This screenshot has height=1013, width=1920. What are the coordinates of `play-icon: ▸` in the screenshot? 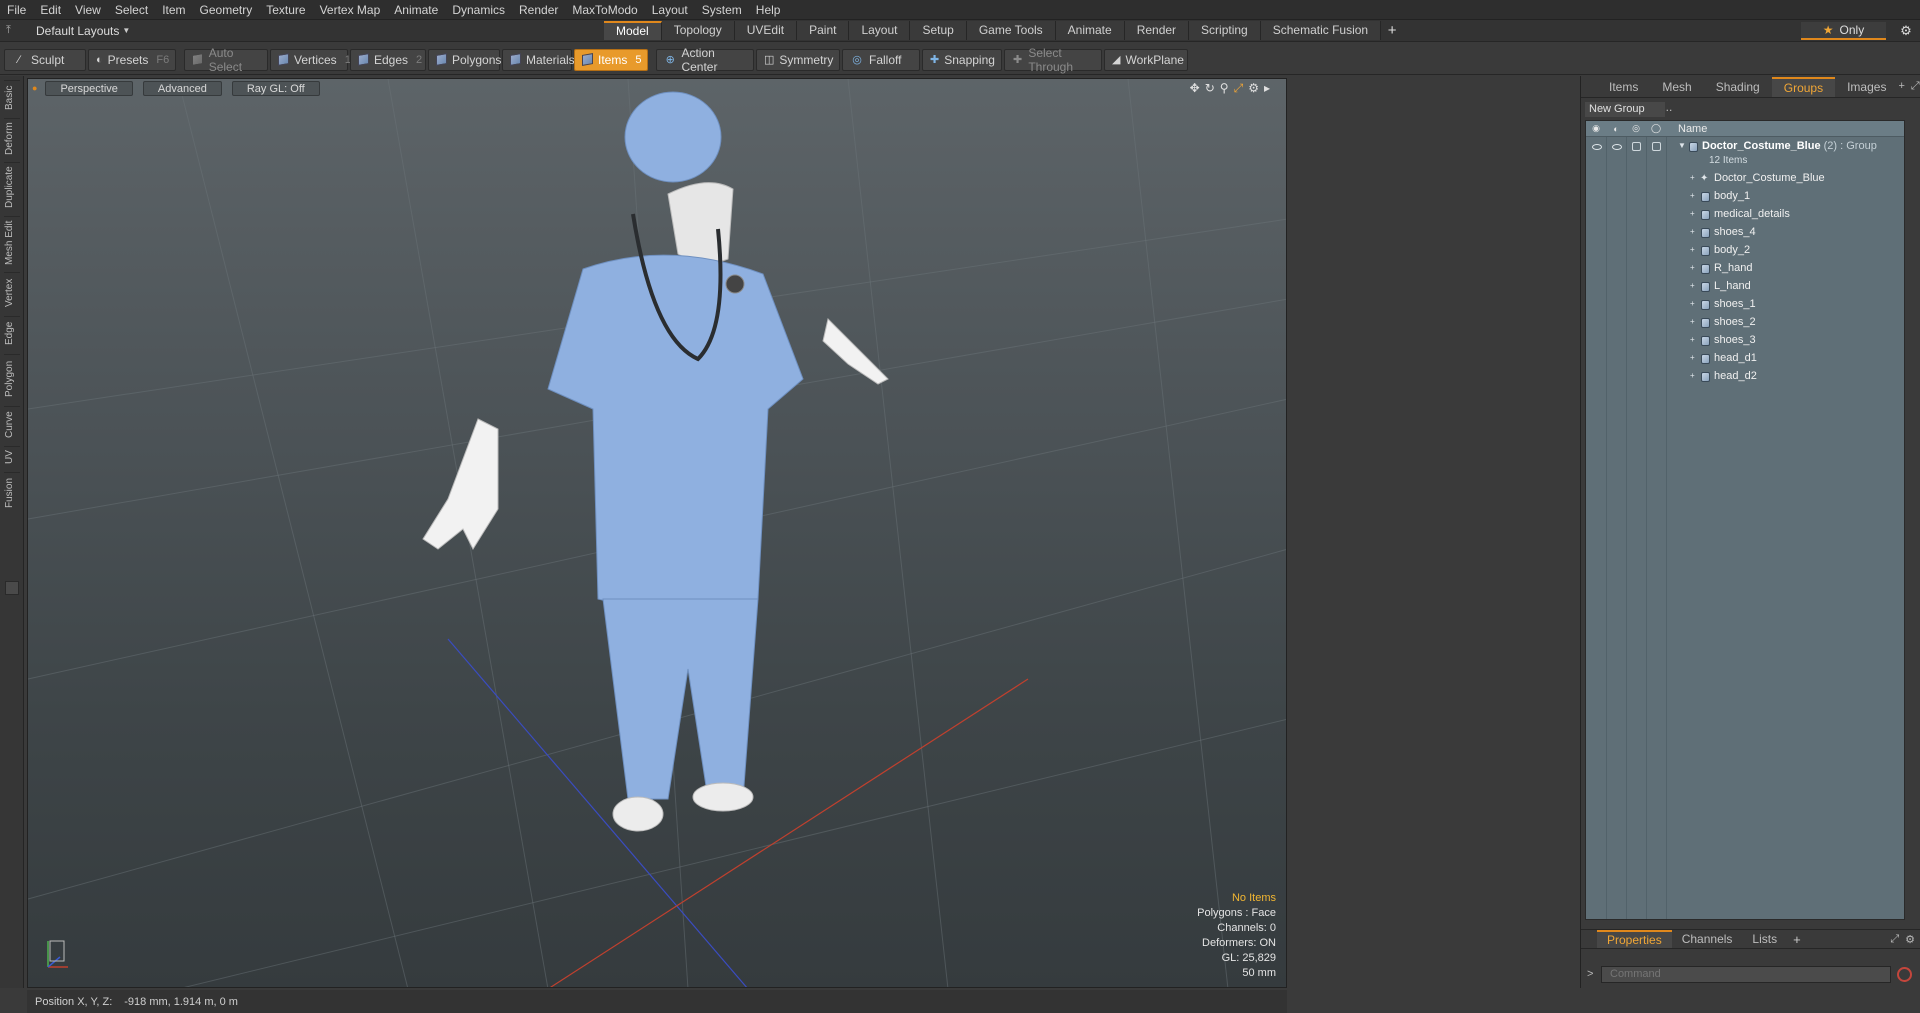 It's located at (1267, 88).